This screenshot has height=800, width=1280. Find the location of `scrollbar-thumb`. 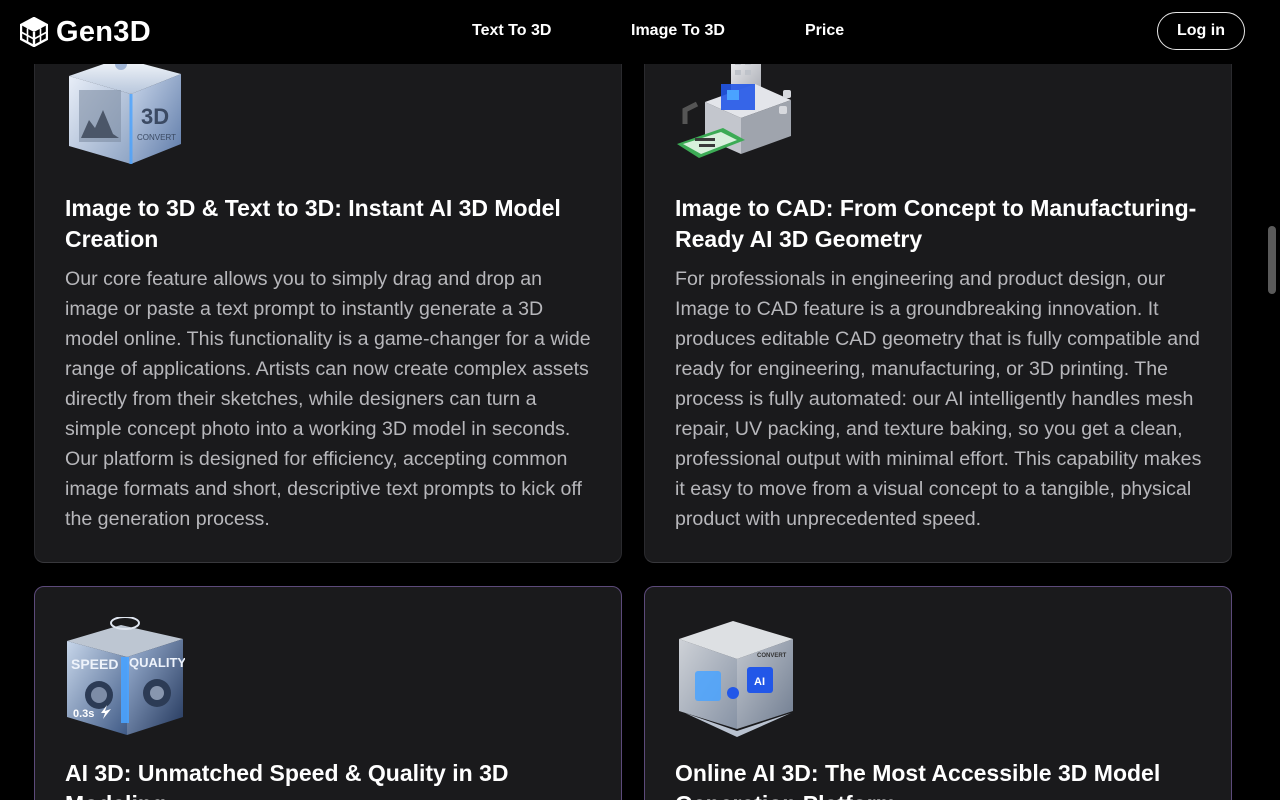

scrollbar-thumb is located at coordinates (1272, 260).